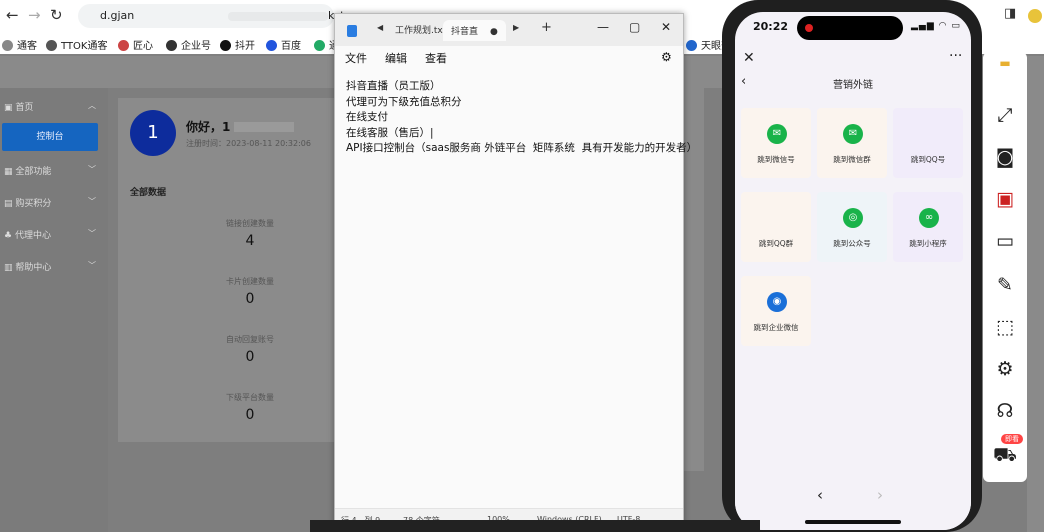 The width and height of the screenshot is (1044, 532). Describe the element at coordinates (248, 143) in the screenshot. I see `register-time: 注册时间：2023-08-11 20:32:06` at that location.